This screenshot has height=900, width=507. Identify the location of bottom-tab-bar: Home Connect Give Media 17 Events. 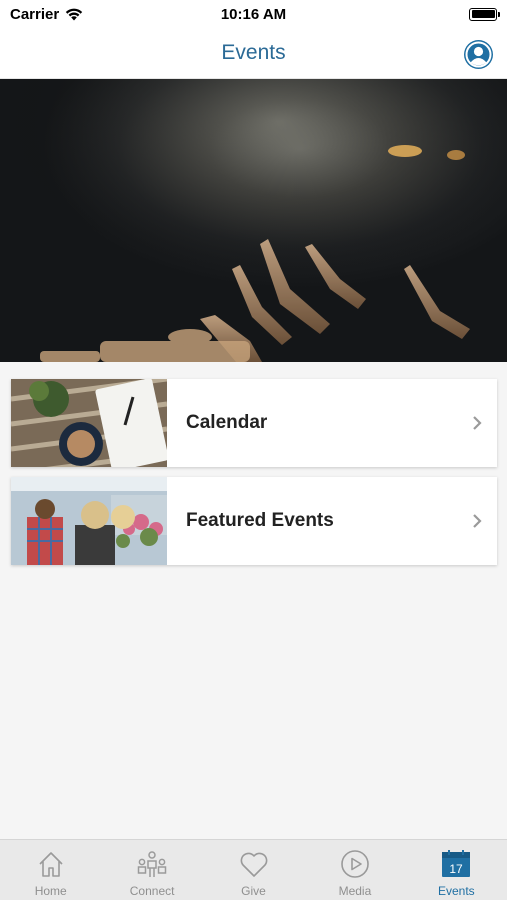
(253, 869).